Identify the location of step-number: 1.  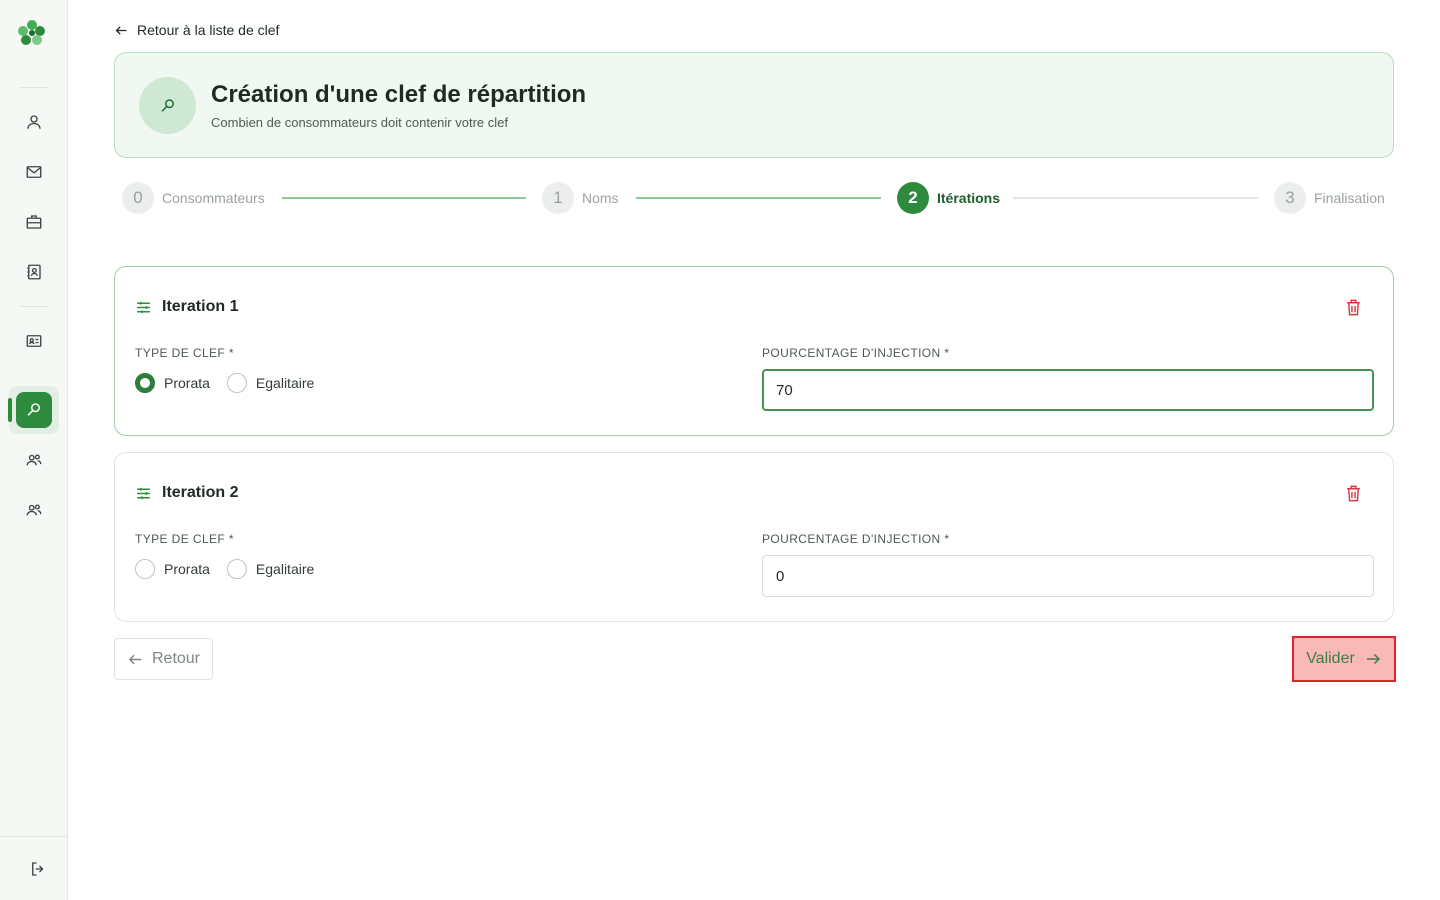
(558, 198).